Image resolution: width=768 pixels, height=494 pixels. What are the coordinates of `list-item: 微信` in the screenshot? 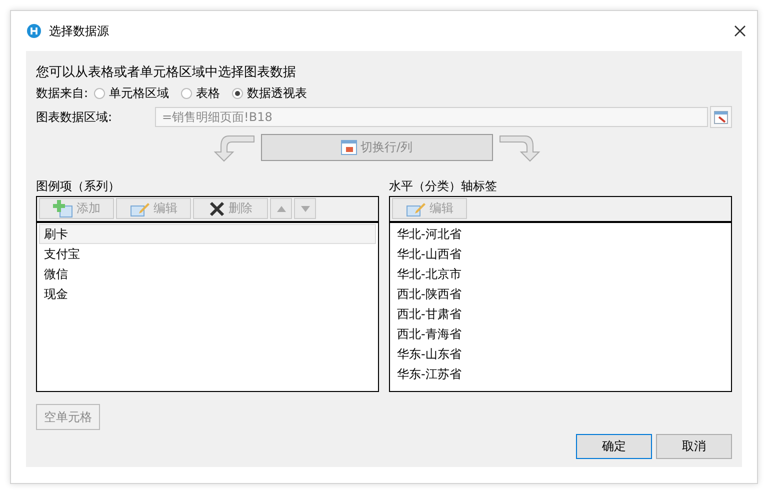 It's located at (207, 274).